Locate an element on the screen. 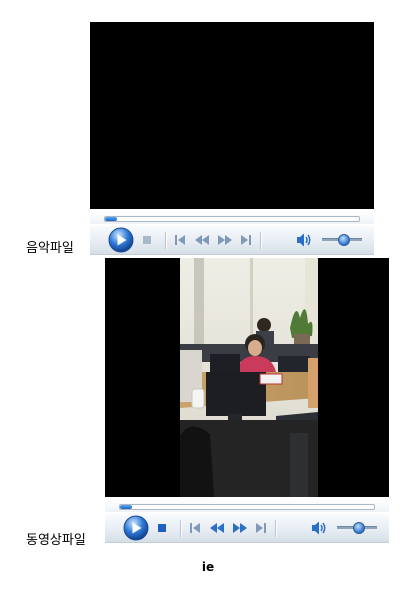 Image resolution: width=416 pixels, height=591 pixels. video-seek-fill is located at coordinates (126, 507).